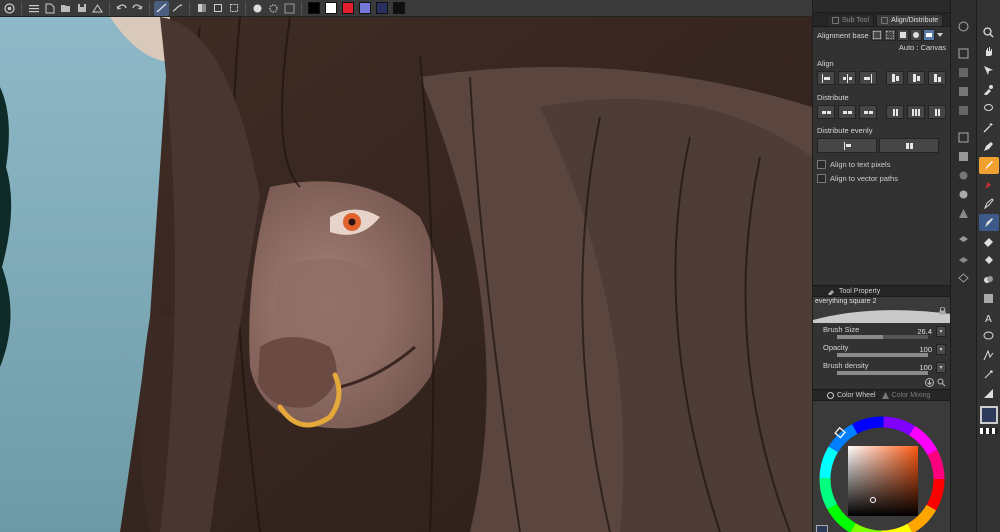 This screenshot has width=1000, height=532. What do you see at coordinates (989, 70) in the screenshot?
I see `operation-icon` at bounding box center [989, 70].